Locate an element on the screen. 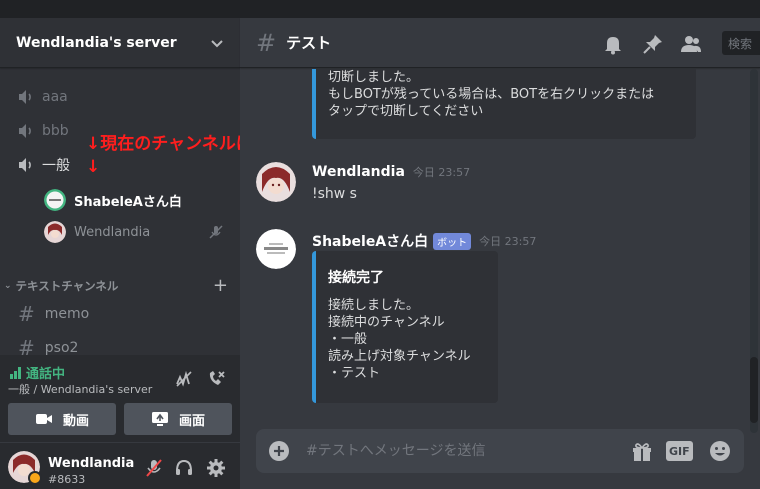 This screenshot has height=489, width=760. voice-channel-general: 一般 is located at coordinates (39, 165).